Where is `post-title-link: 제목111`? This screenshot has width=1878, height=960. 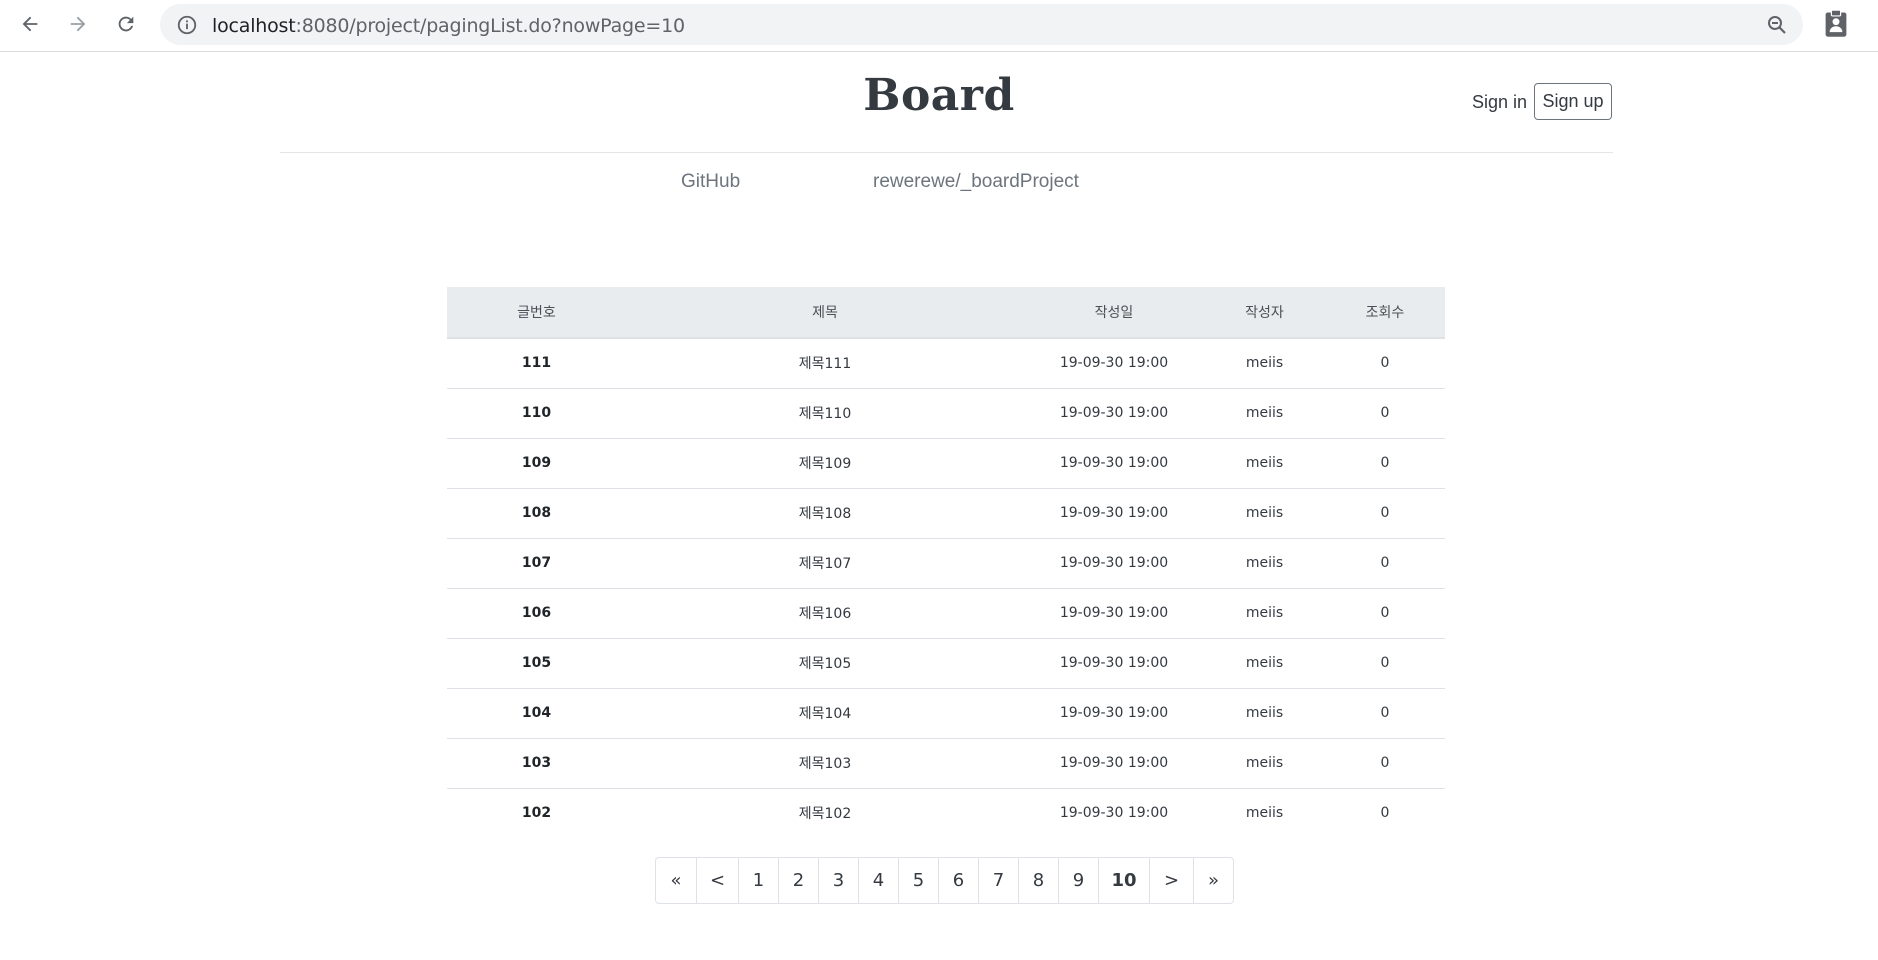 post-title-link: 제목111 is located at coordinates (825, 363).